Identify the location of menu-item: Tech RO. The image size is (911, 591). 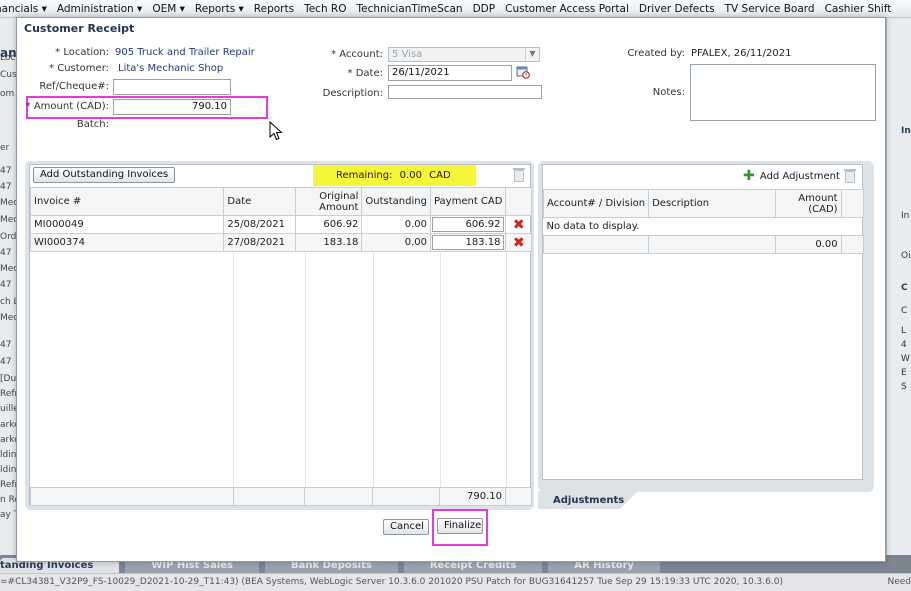
(325, 9).